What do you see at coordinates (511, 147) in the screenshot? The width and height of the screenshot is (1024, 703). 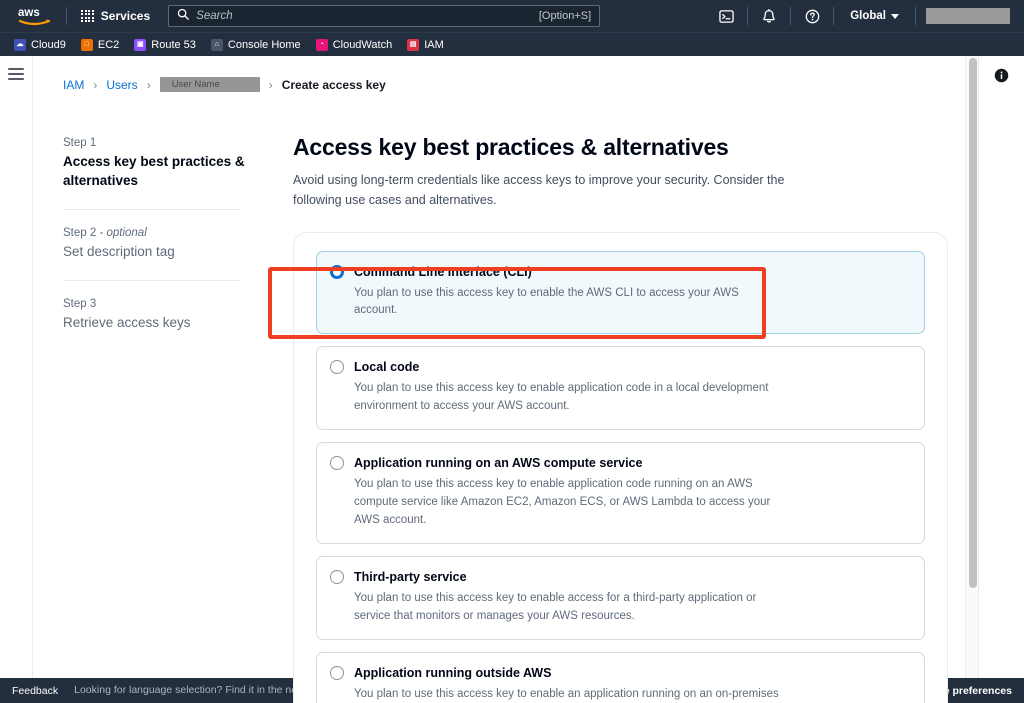 I see `page-title: Access key best practices & alternatives` at bounding box center [511, 147].